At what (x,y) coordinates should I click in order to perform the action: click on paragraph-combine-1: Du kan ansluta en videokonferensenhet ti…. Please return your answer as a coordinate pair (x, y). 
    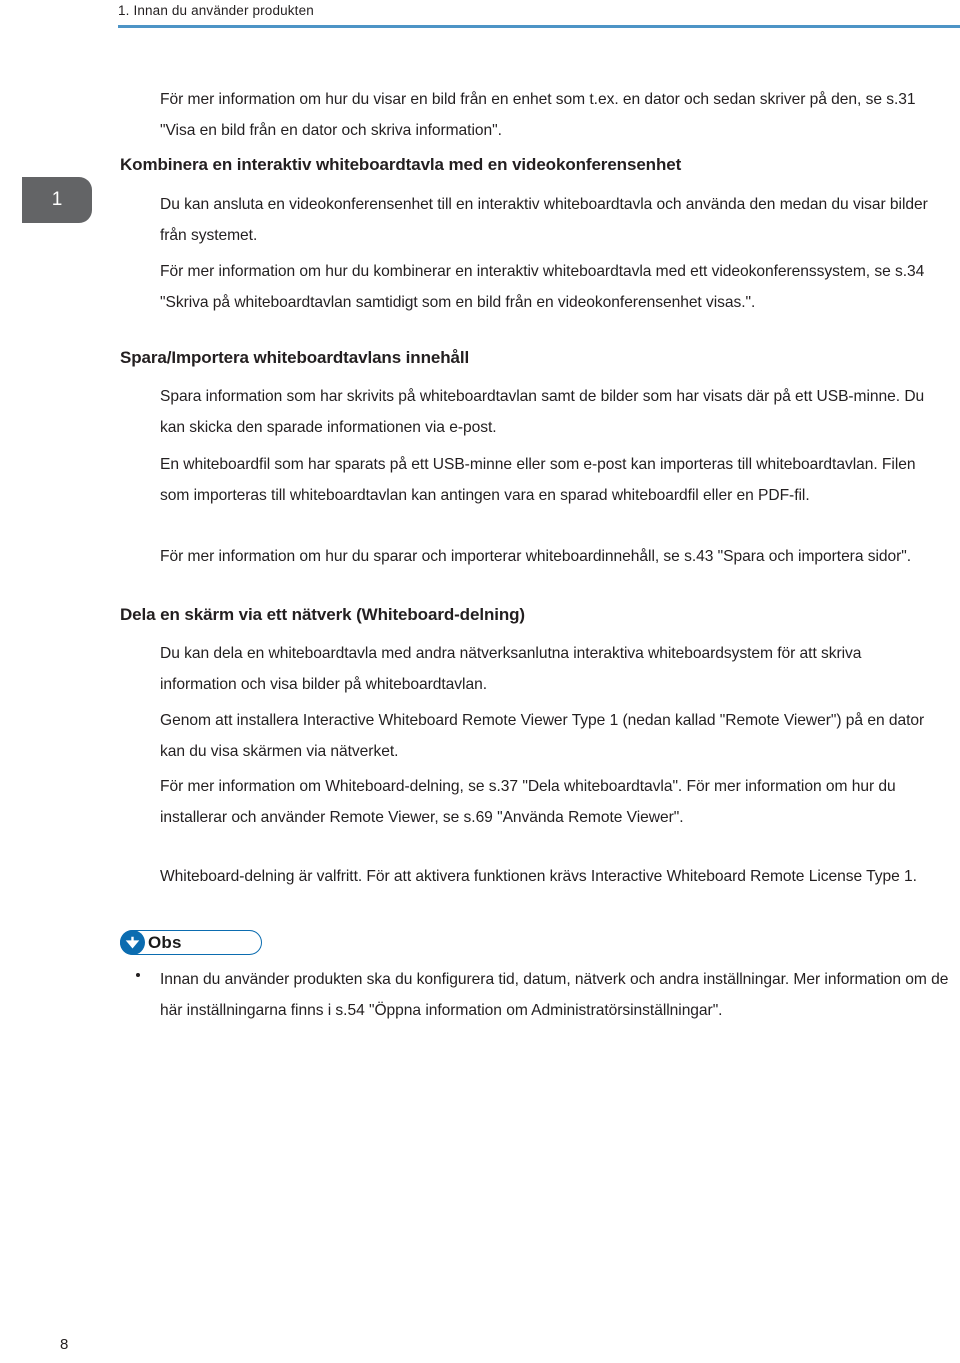
    Looking at the image, I should click on (544, 220).